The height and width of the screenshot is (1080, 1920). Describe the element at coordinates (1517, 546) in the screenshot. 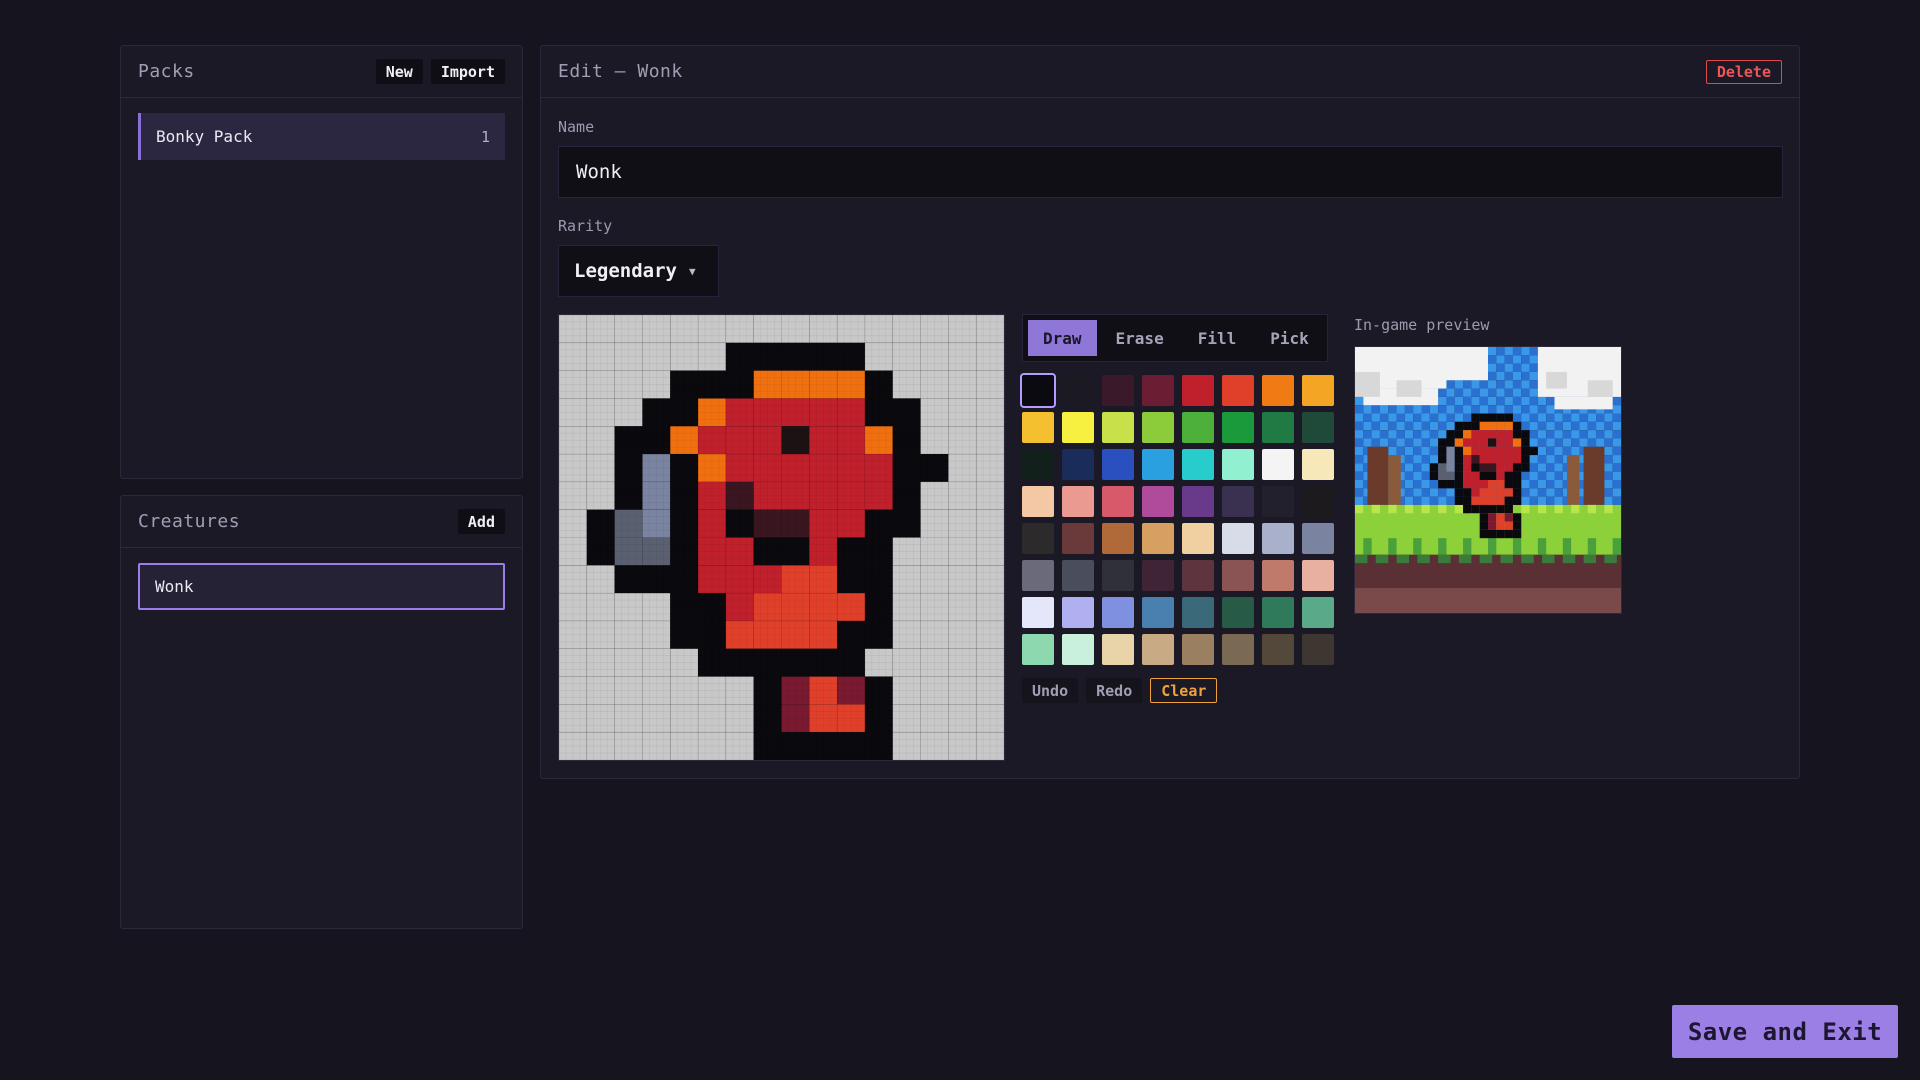

I see `grass-shade` at that location.